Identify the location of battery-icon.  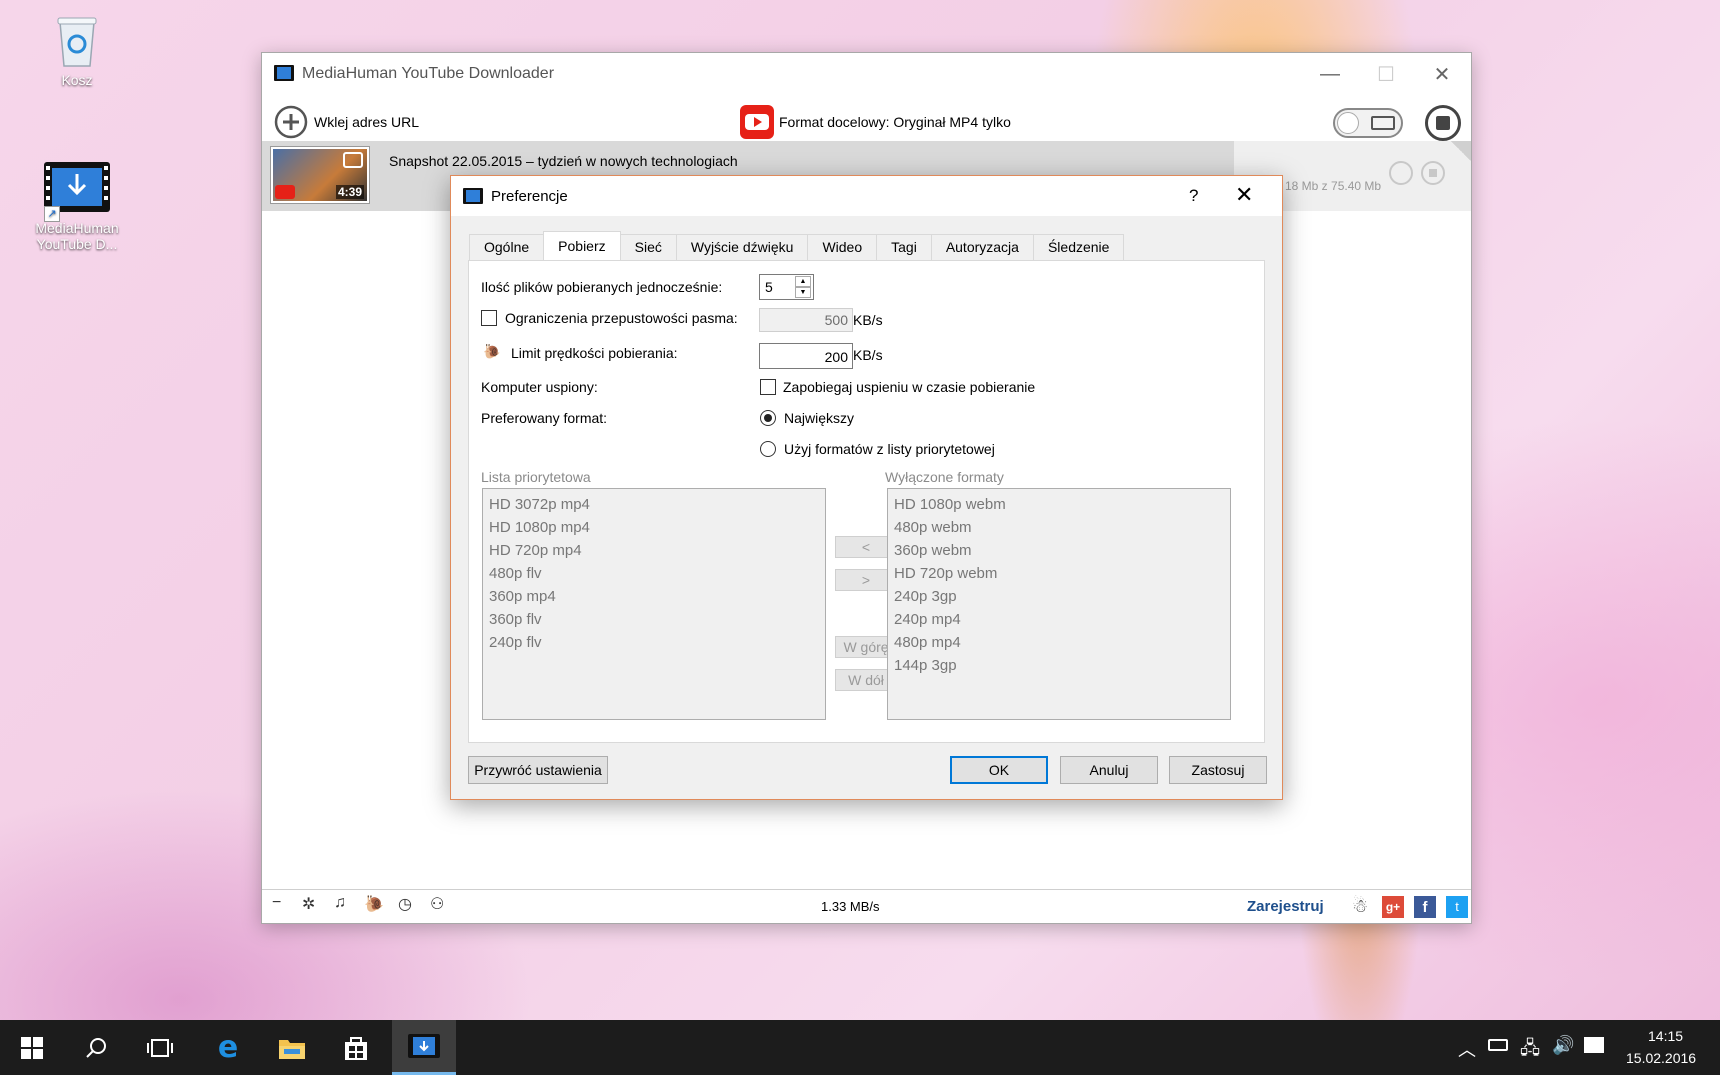
(1498, 1045).